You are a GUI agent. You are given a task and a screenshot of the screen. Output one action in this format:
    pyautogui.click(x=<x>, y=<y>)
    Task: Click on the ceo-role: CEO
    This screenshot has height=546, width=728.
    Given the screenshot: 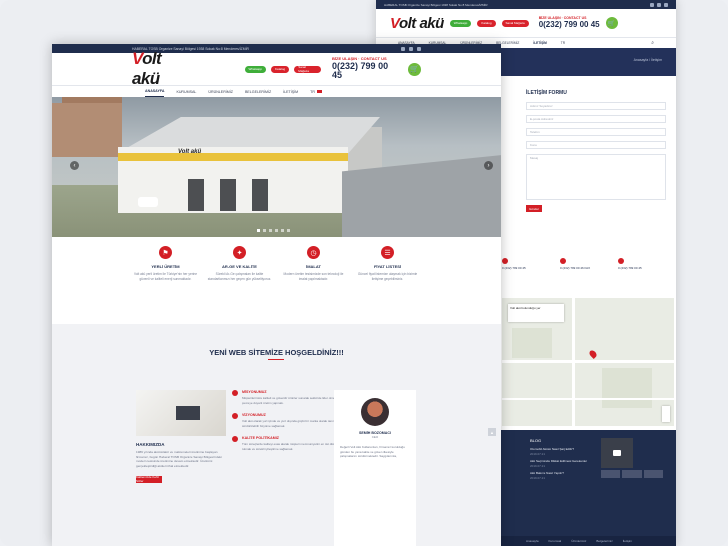 What is the action you would take?
    pyautogui.click(x=375, y=437)
    